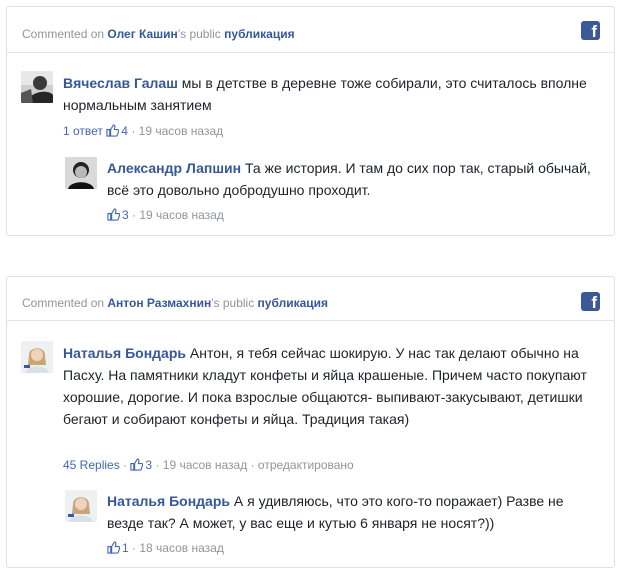  I want to click on reply-time: 19 часов назад, so click(181, 215).